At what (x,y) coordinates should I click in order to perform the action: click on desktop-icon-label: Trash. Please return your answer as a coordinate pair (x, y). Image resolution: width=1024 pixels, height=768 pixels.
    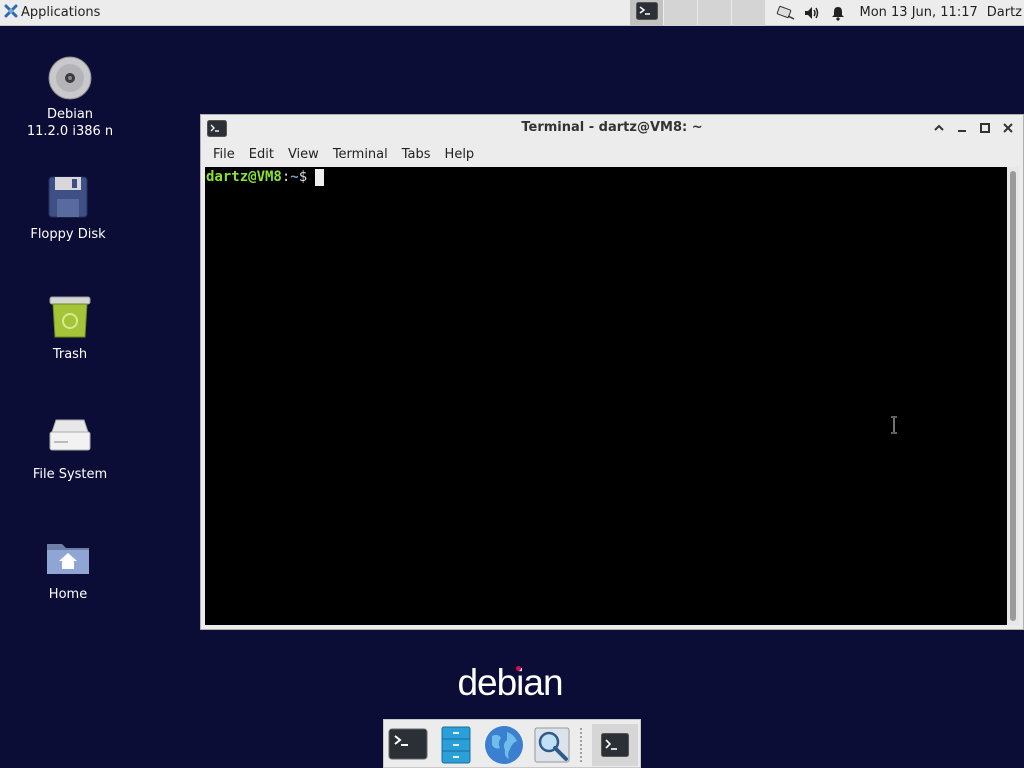
    Looking at the image, I should click on (70, 354).